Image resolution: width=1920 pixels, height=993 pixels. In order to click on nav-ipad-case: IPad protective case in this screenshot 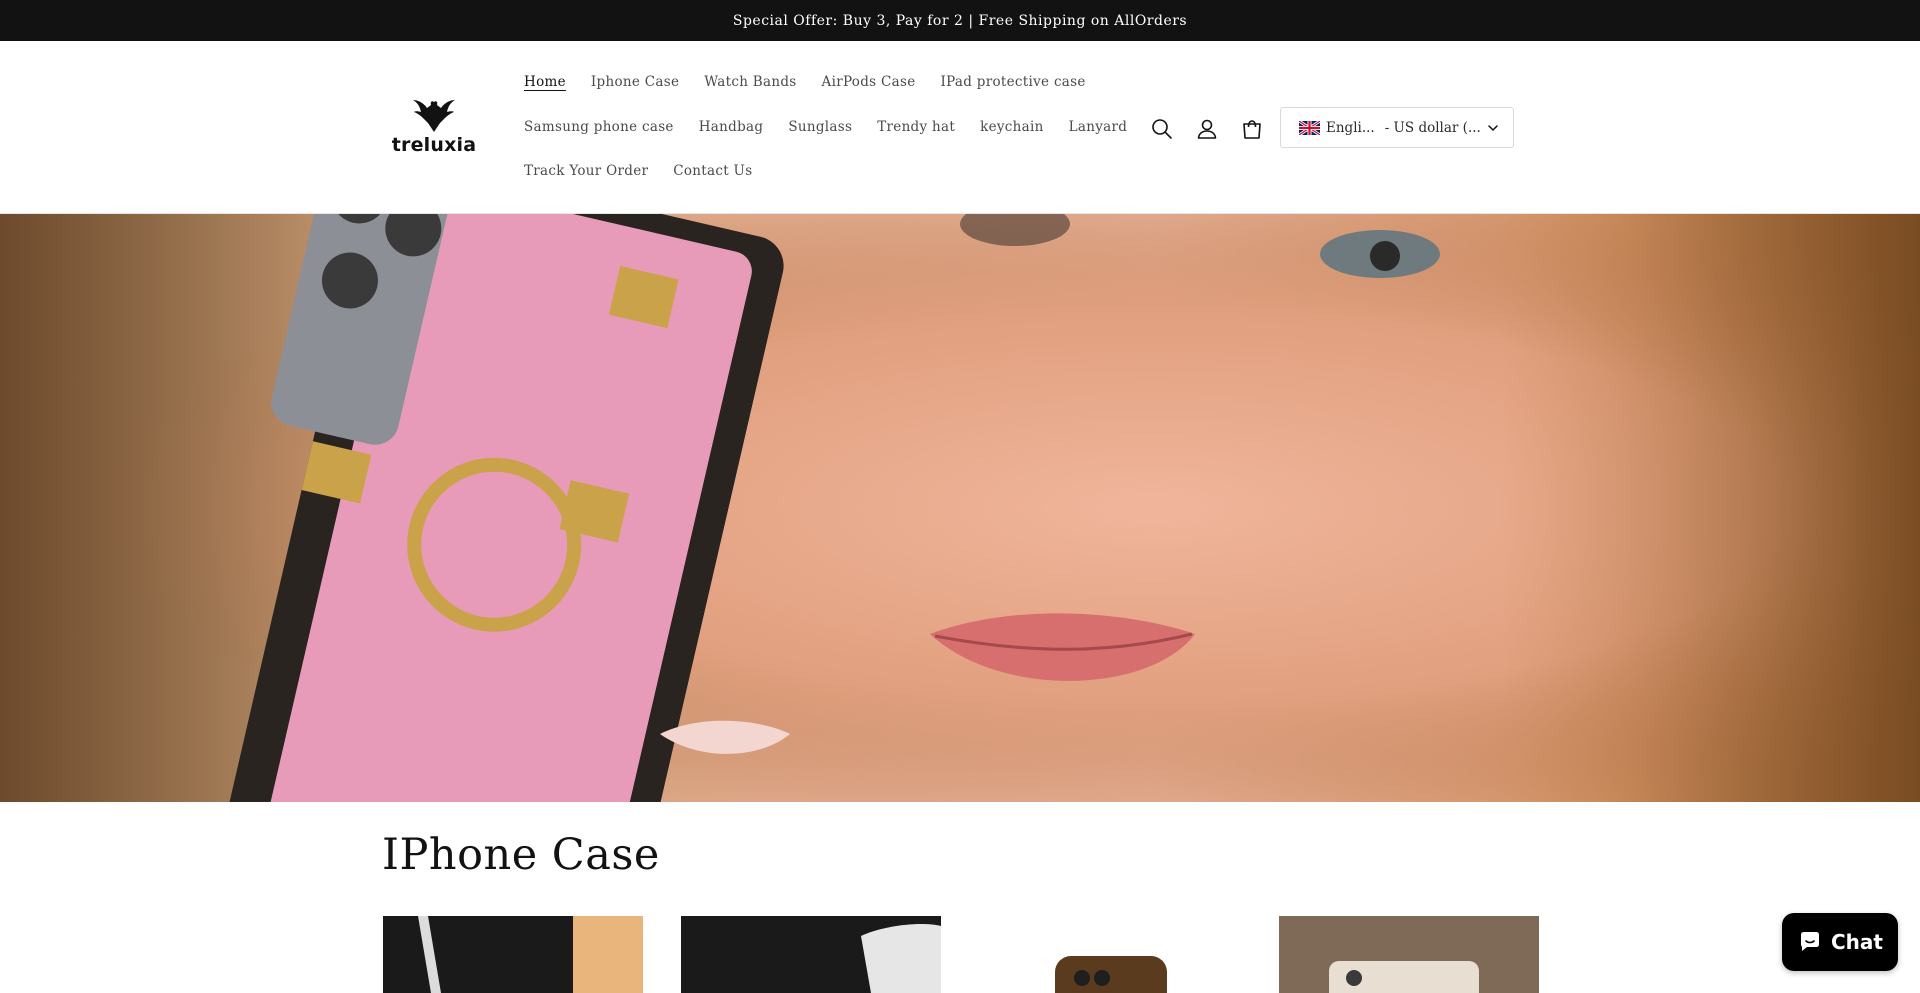, I will do `click(1013, 82)`.